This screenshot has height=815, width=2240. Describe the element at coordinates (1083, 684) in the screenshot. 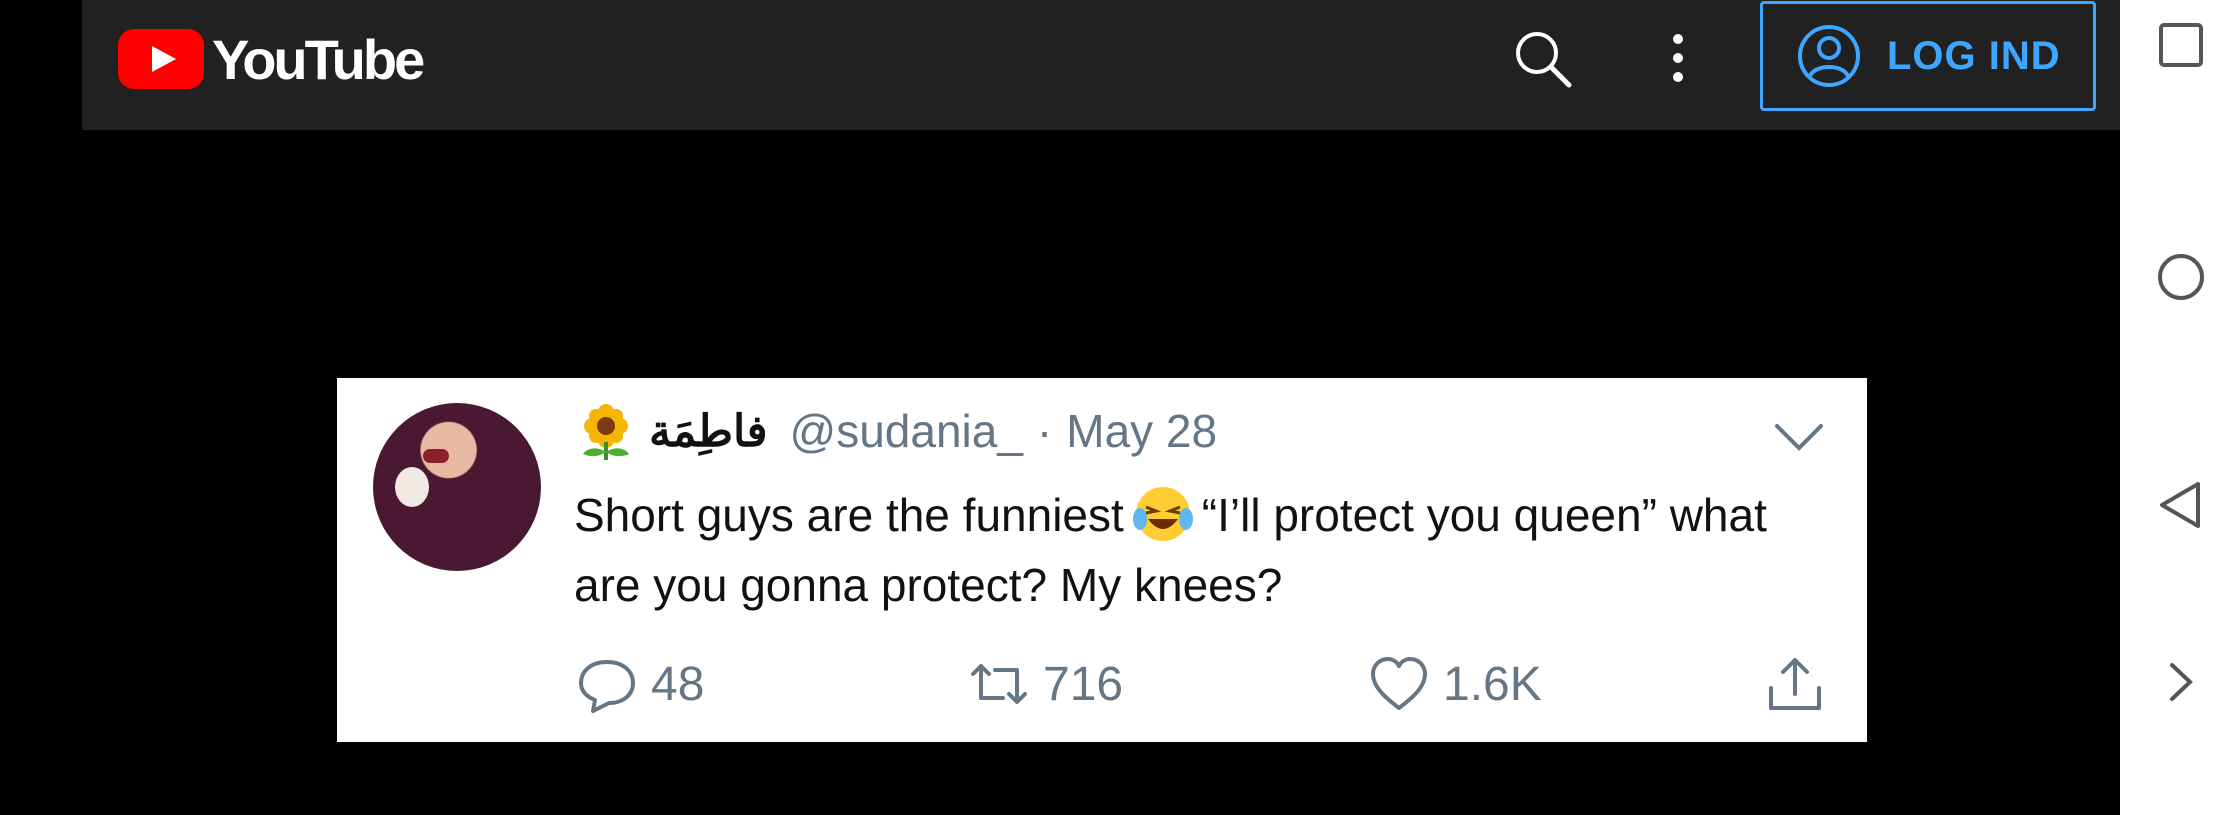

I see `retweet-count: 716` at that location.